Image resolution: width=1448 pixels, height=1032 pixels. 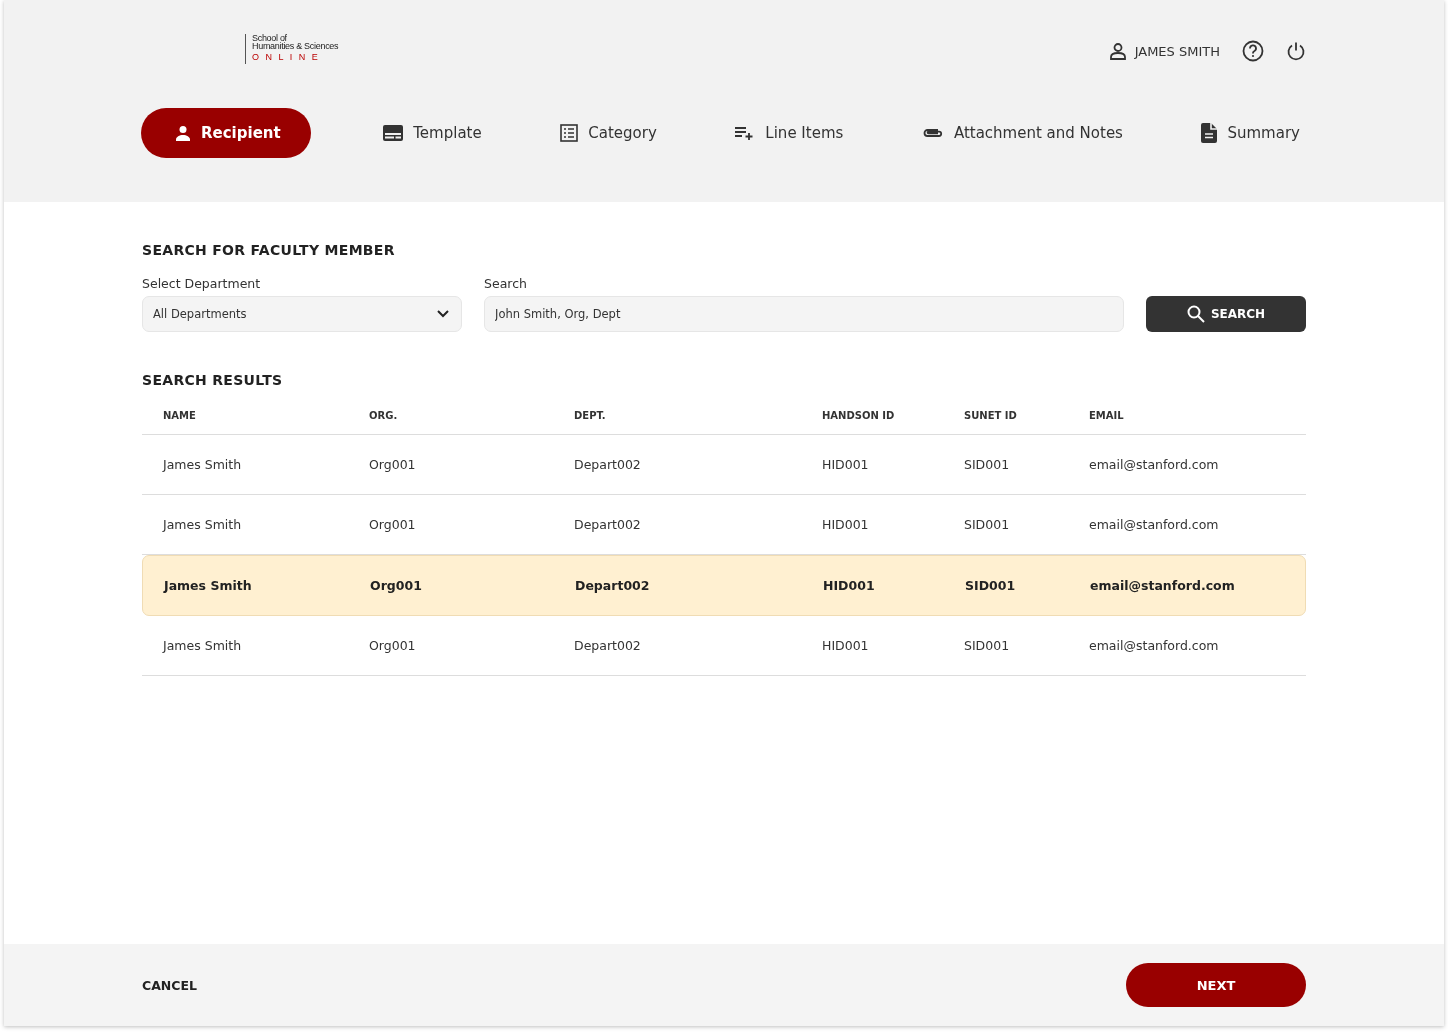 What do you see at coordinates (1209, 133) in the screenshot?
I see `document-icon` at bounding box center [1209, 133].